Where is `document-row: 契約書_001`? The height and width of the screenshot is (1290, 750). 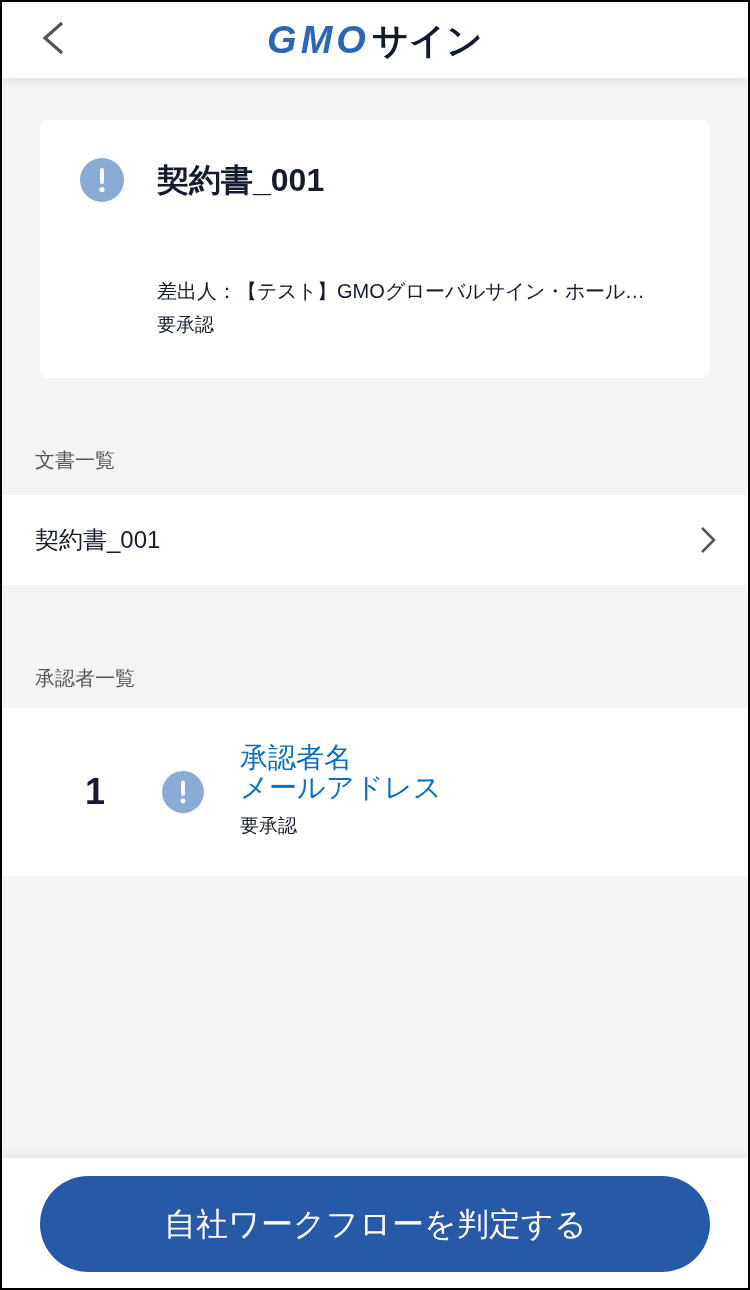 document-row: 契約書_001 is located at coordinates (375, 540).